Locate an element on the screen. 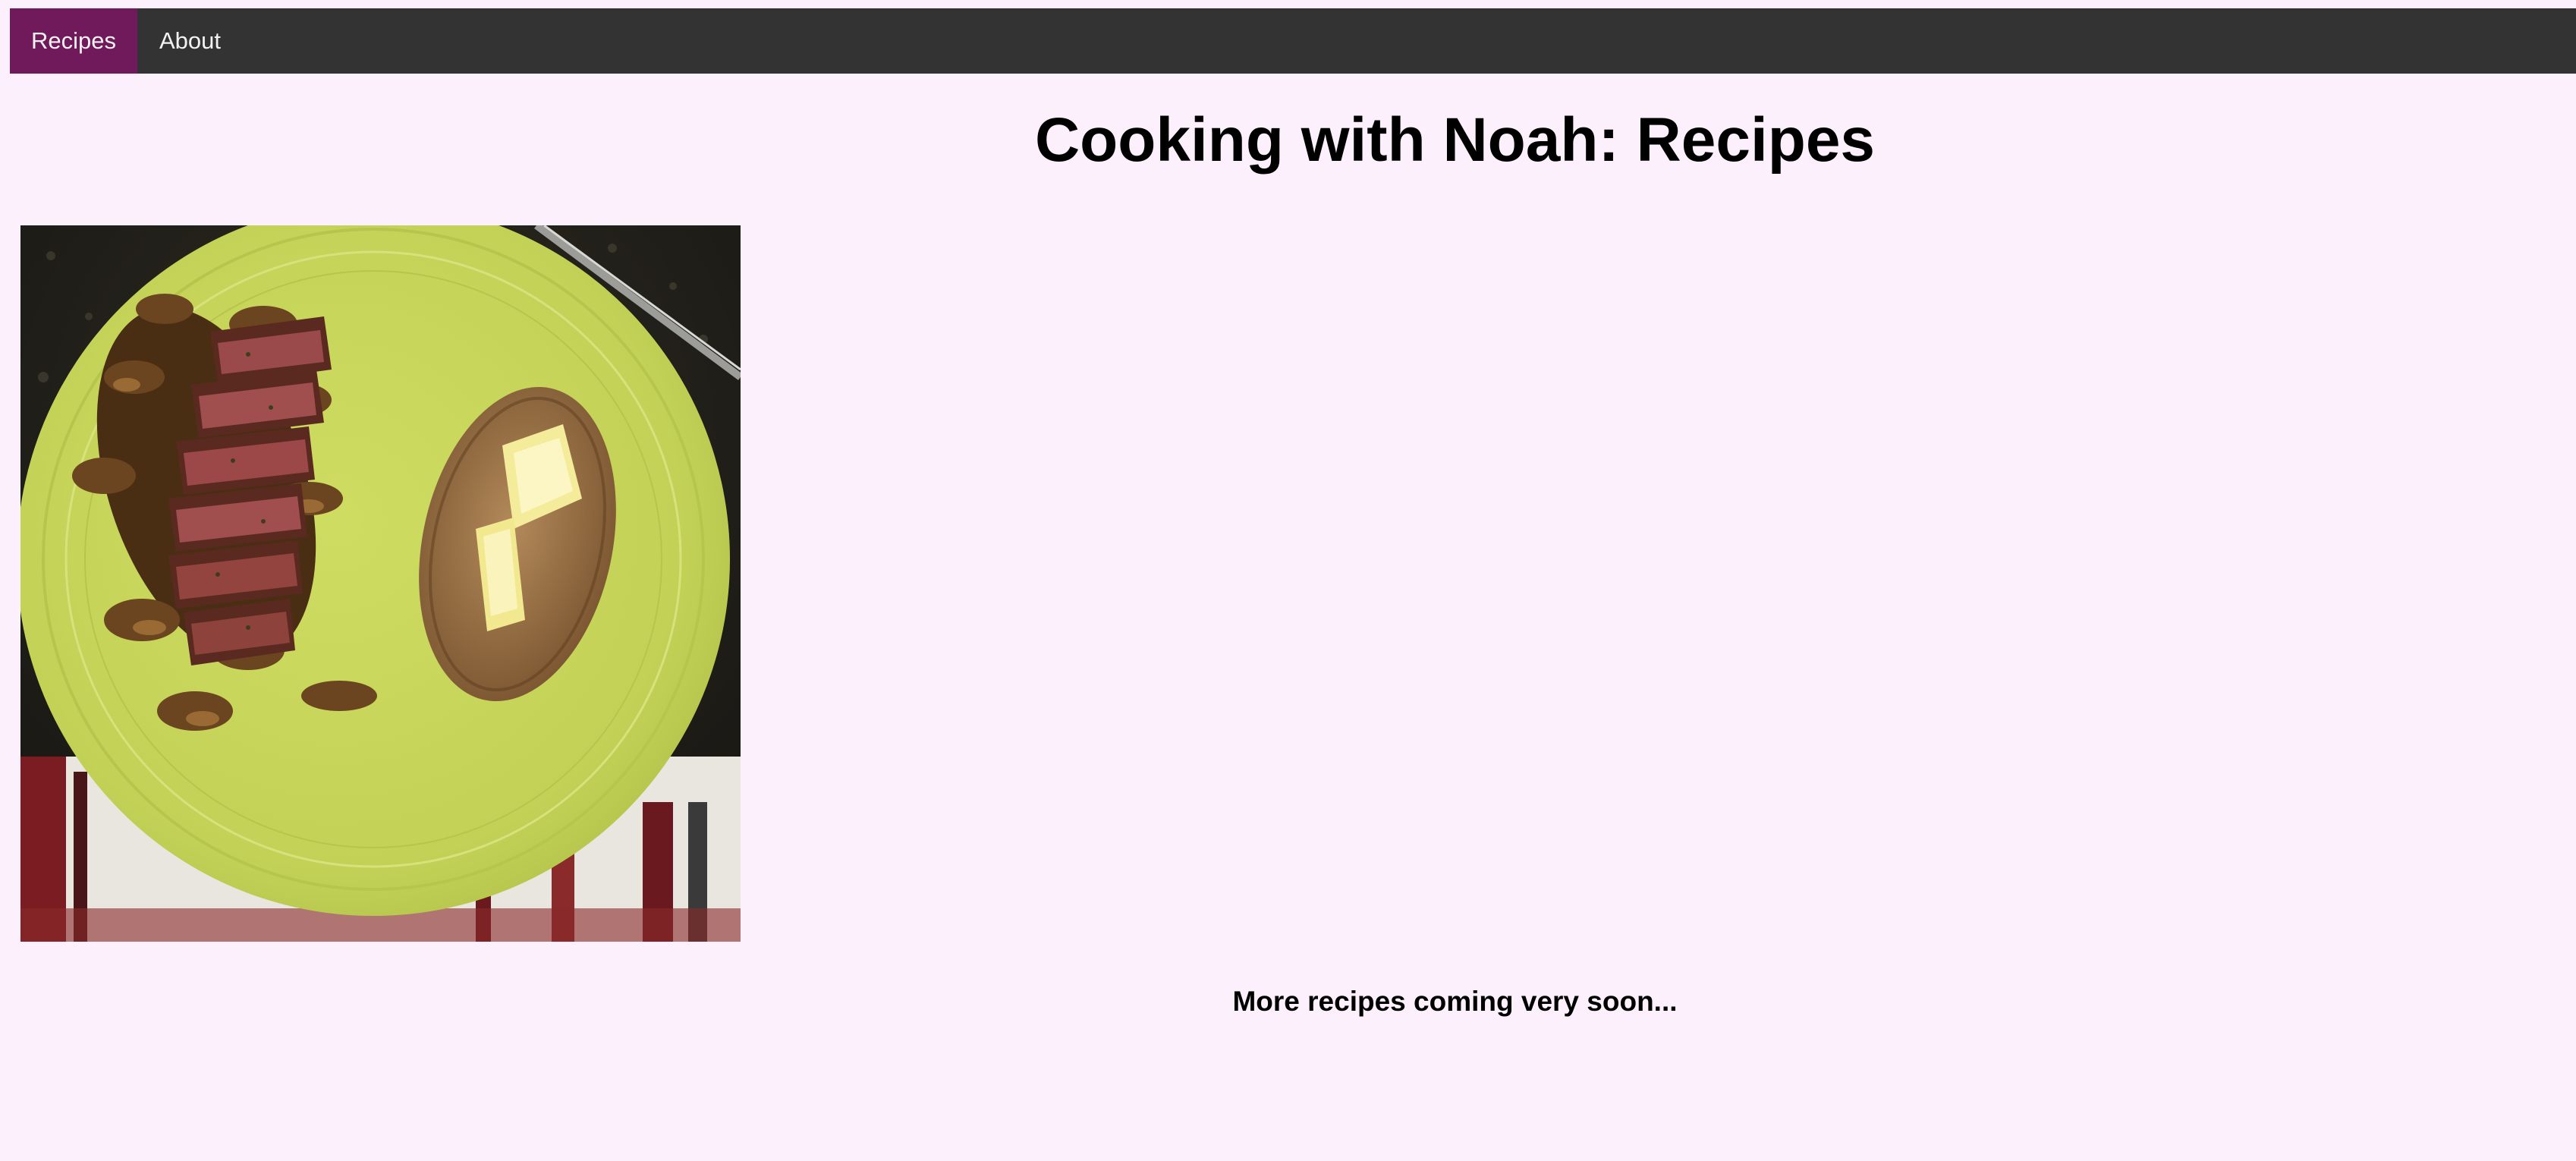 Image resolution: width=2576 pixels, height=1161 pixels. nav-link-recipes: Recipes is located at coordinates (73, 41).